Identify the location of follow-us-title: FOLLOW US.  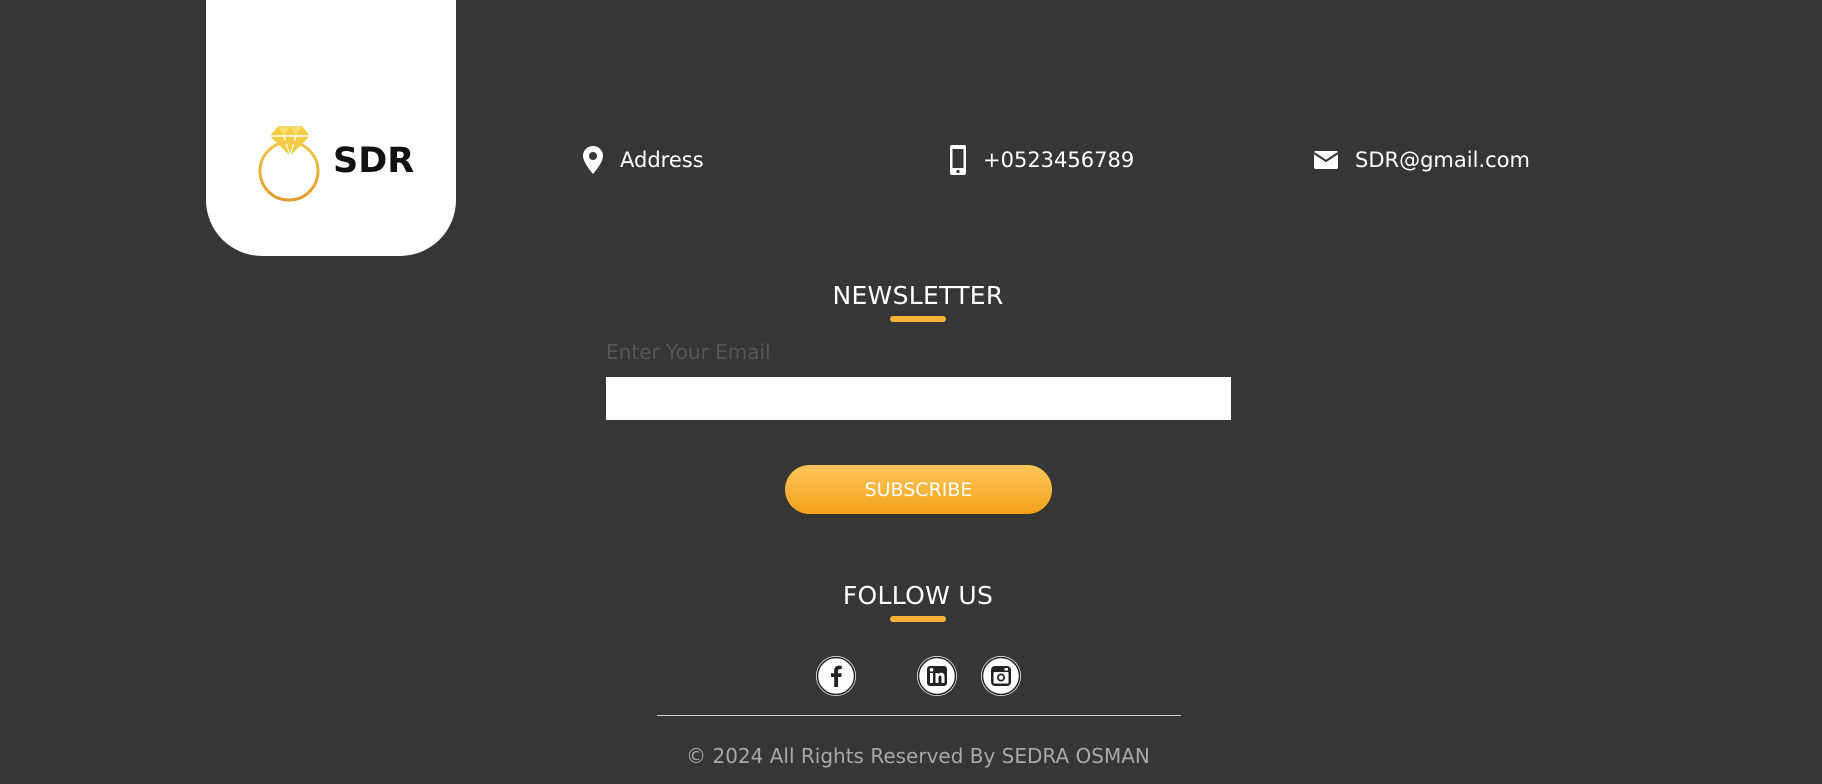
(918, 595).